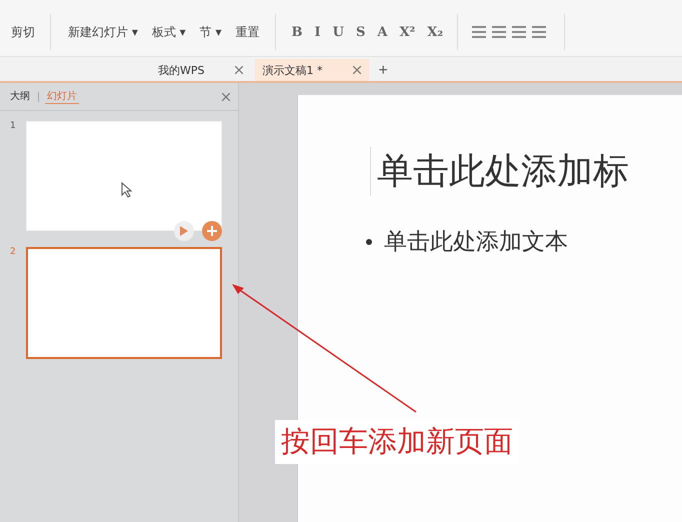 The height and width of the screenshot is (522, 682). I want to click on ribbon-button: 板式 ▾, so click(168, 32).